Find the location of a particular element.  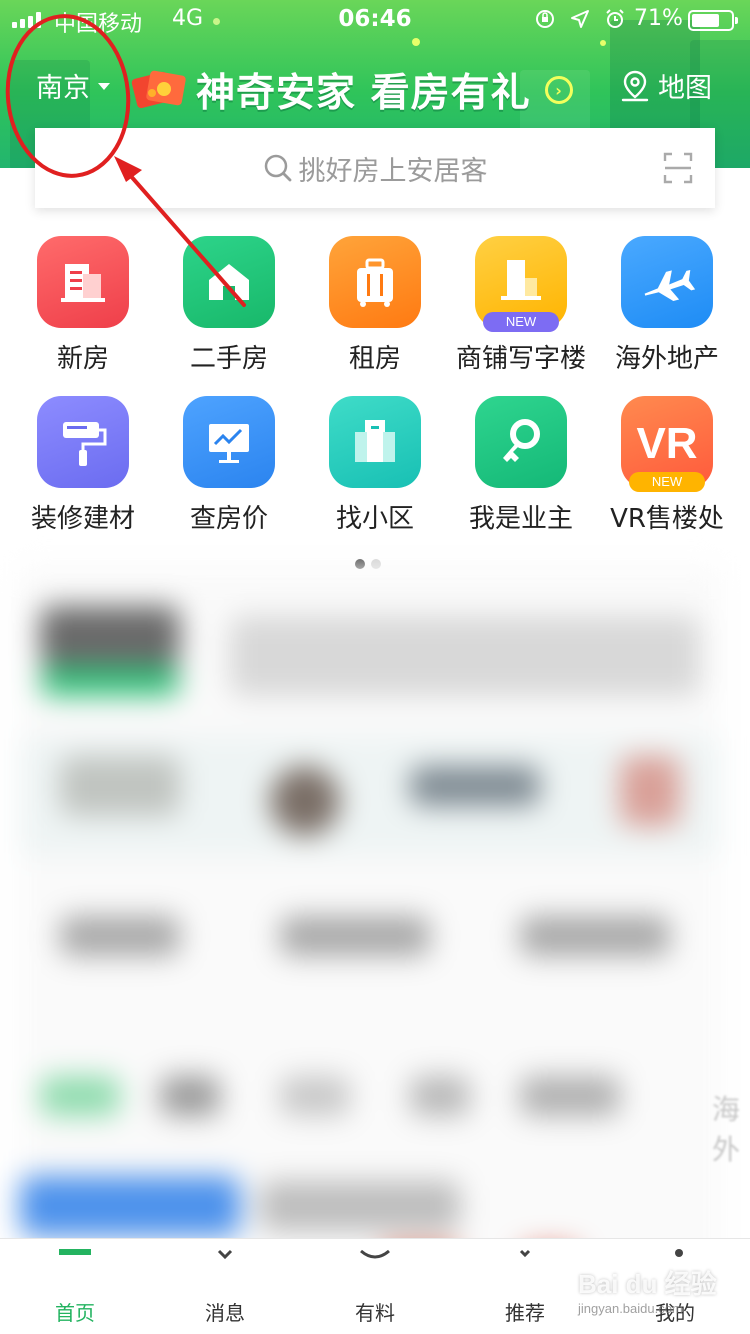

category-tile: 新房 is located at coordinates (83, 316).